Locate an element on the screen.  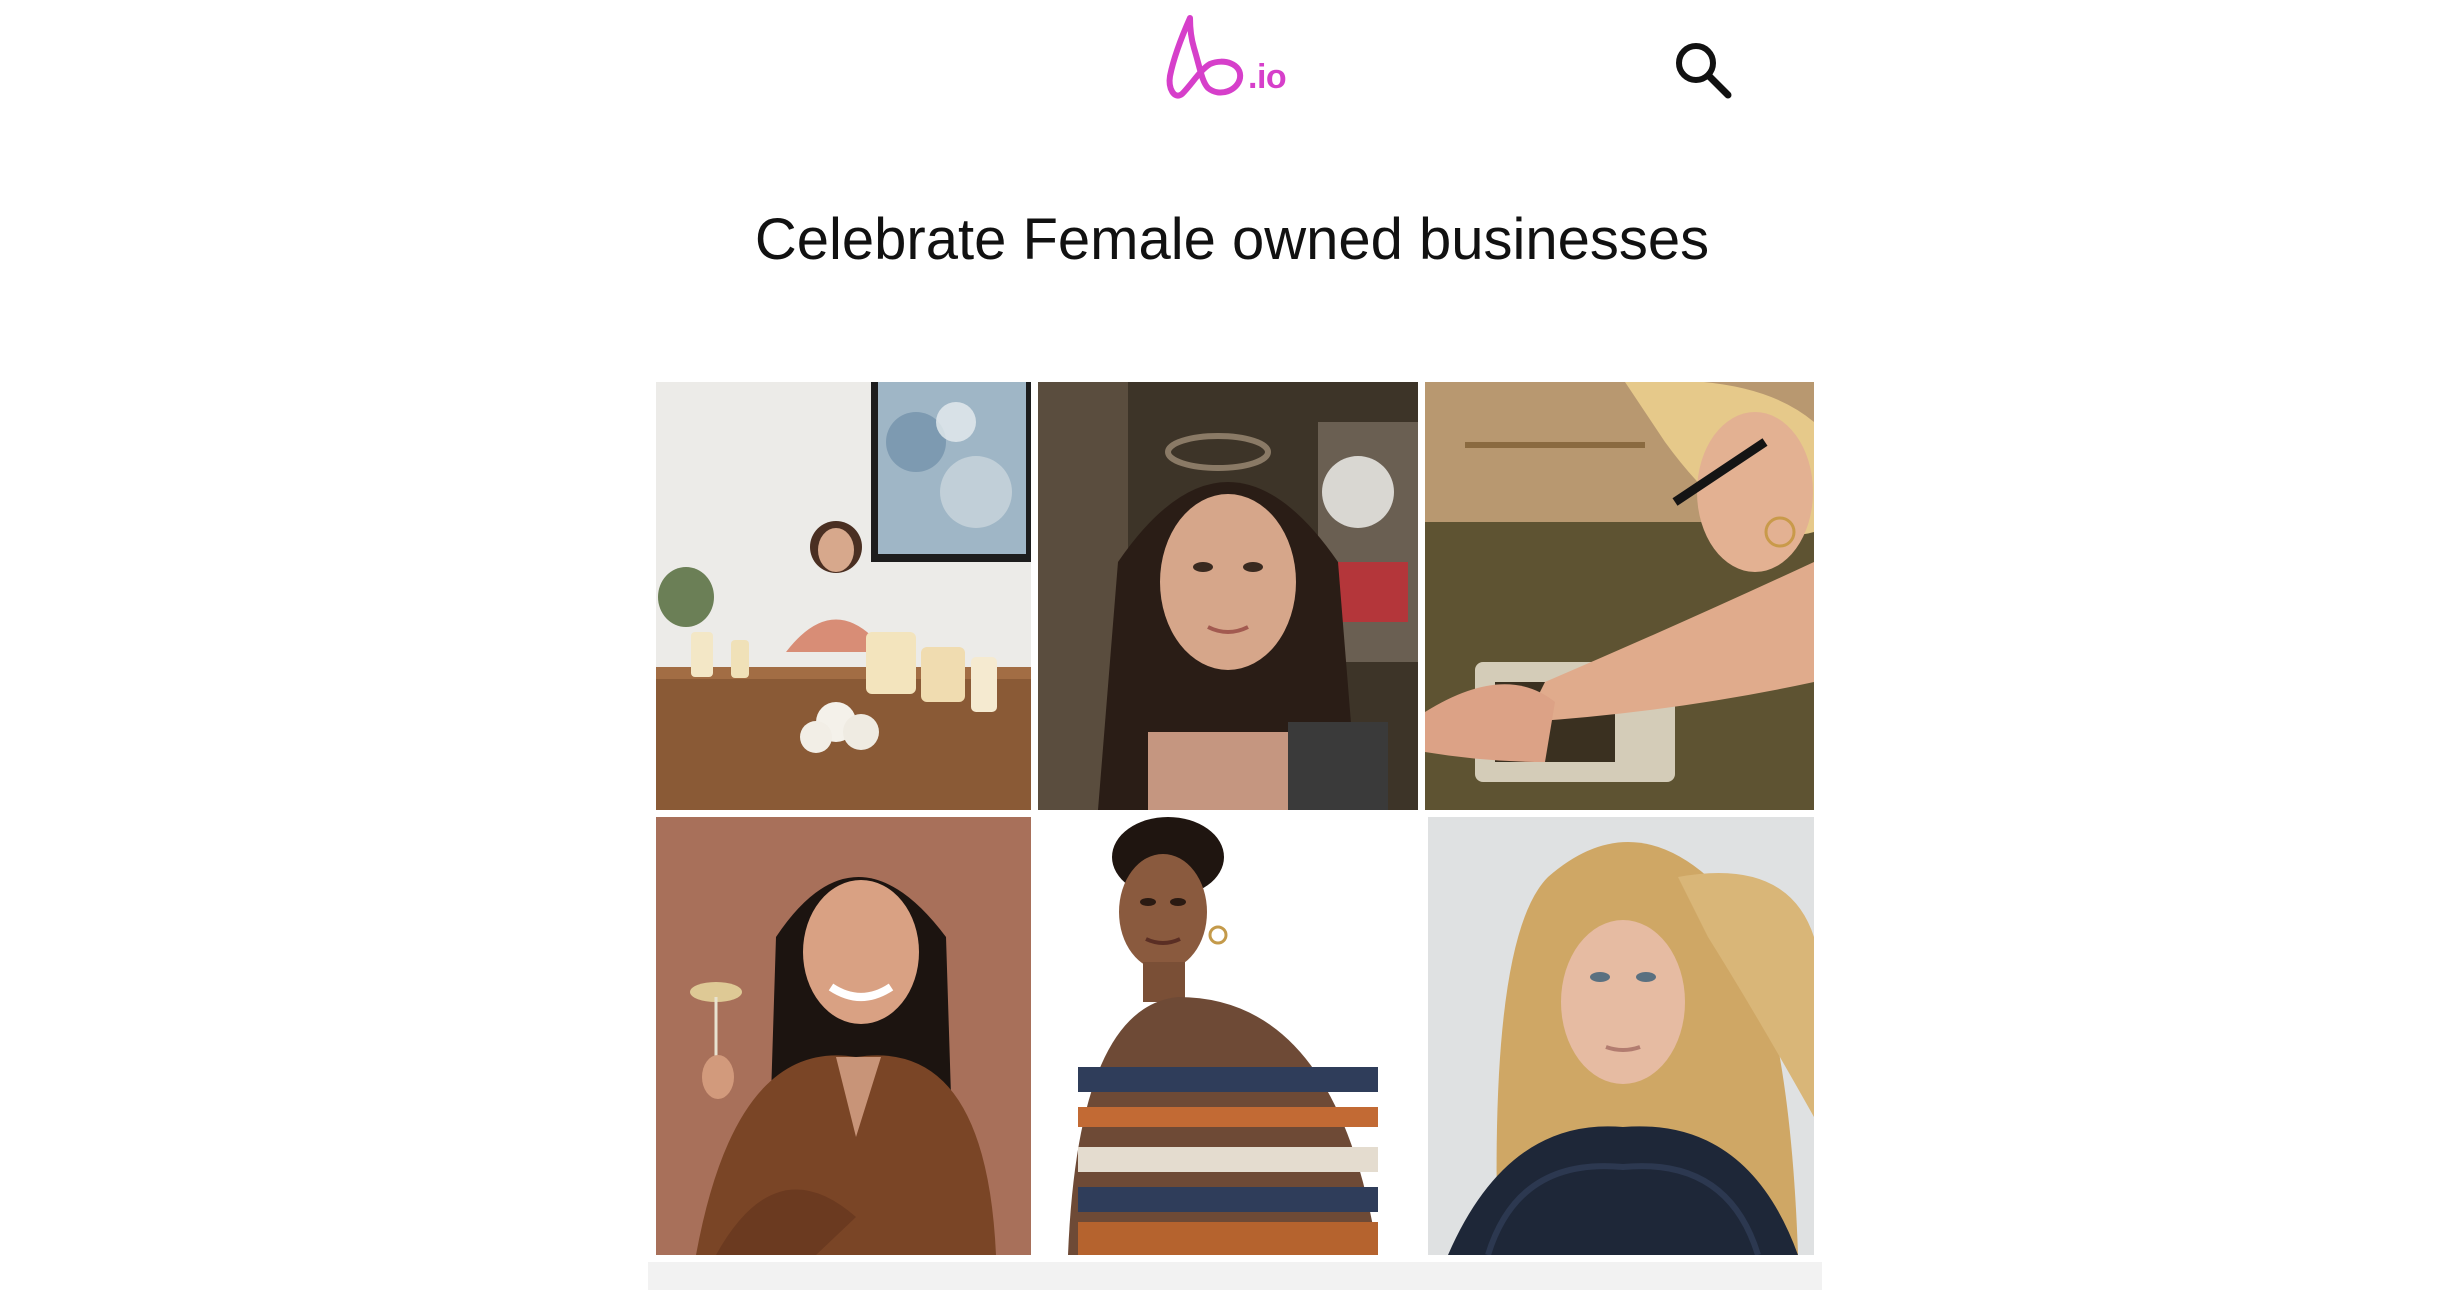
search-icon is located at coordinates (1704, 71).